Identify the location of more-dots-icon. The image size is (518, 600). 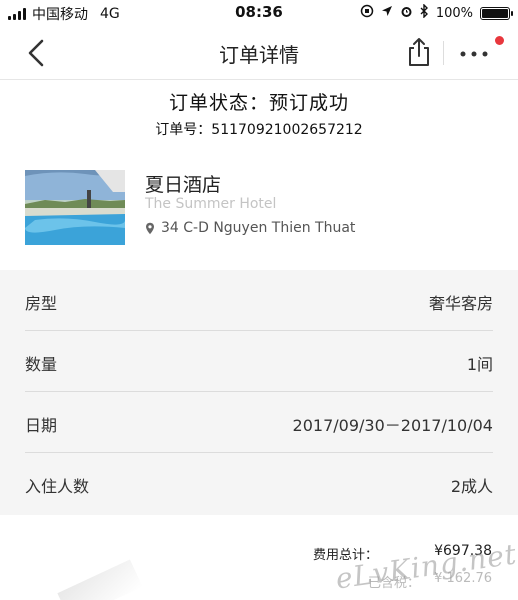
(474, 54).